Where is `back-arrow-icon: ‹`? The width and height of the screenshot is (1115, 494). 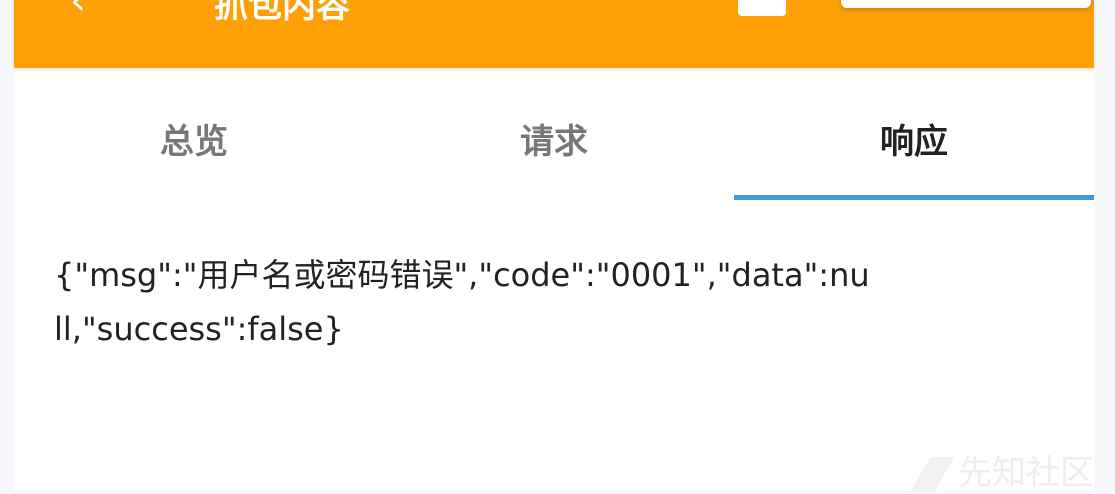
back-arrow-icon: ‹ is located at coordinates (78, 12).